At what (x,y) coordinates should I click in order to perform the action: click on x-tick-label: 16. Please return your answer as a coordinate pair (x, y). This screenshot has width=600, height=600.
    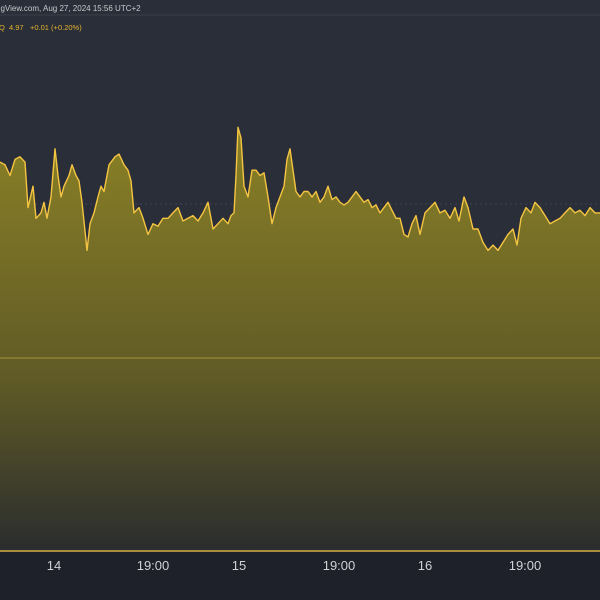
    Looking at the image, I should click on (425, 565).